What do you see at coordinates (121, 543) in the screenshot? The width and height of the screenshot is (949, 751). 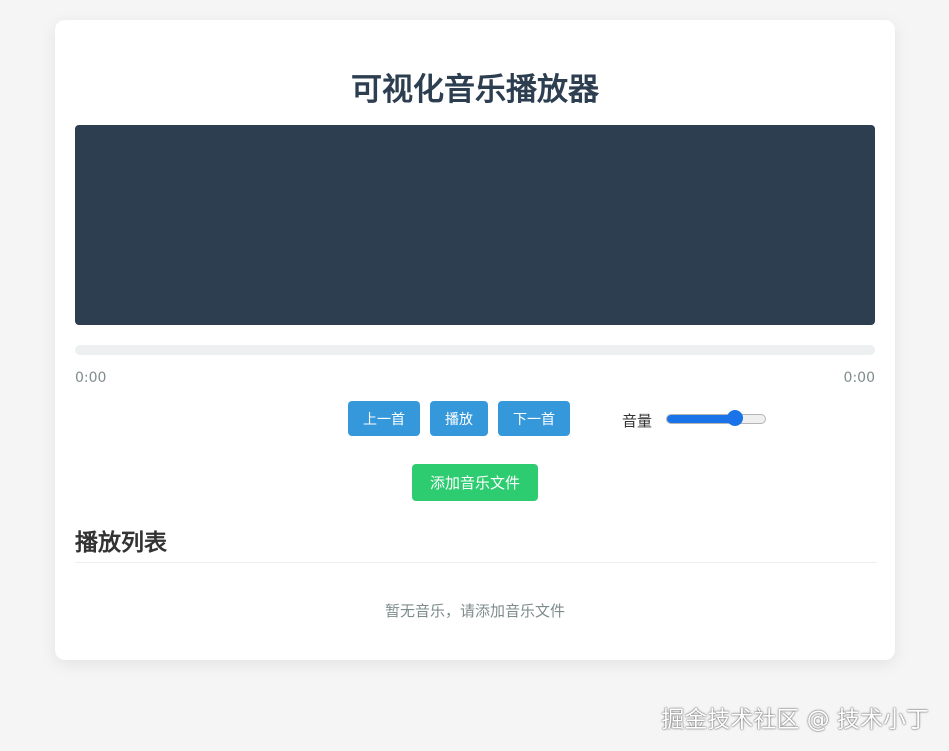 I see `playlist-heading: 播放列表` at bounding box center [121, 543].